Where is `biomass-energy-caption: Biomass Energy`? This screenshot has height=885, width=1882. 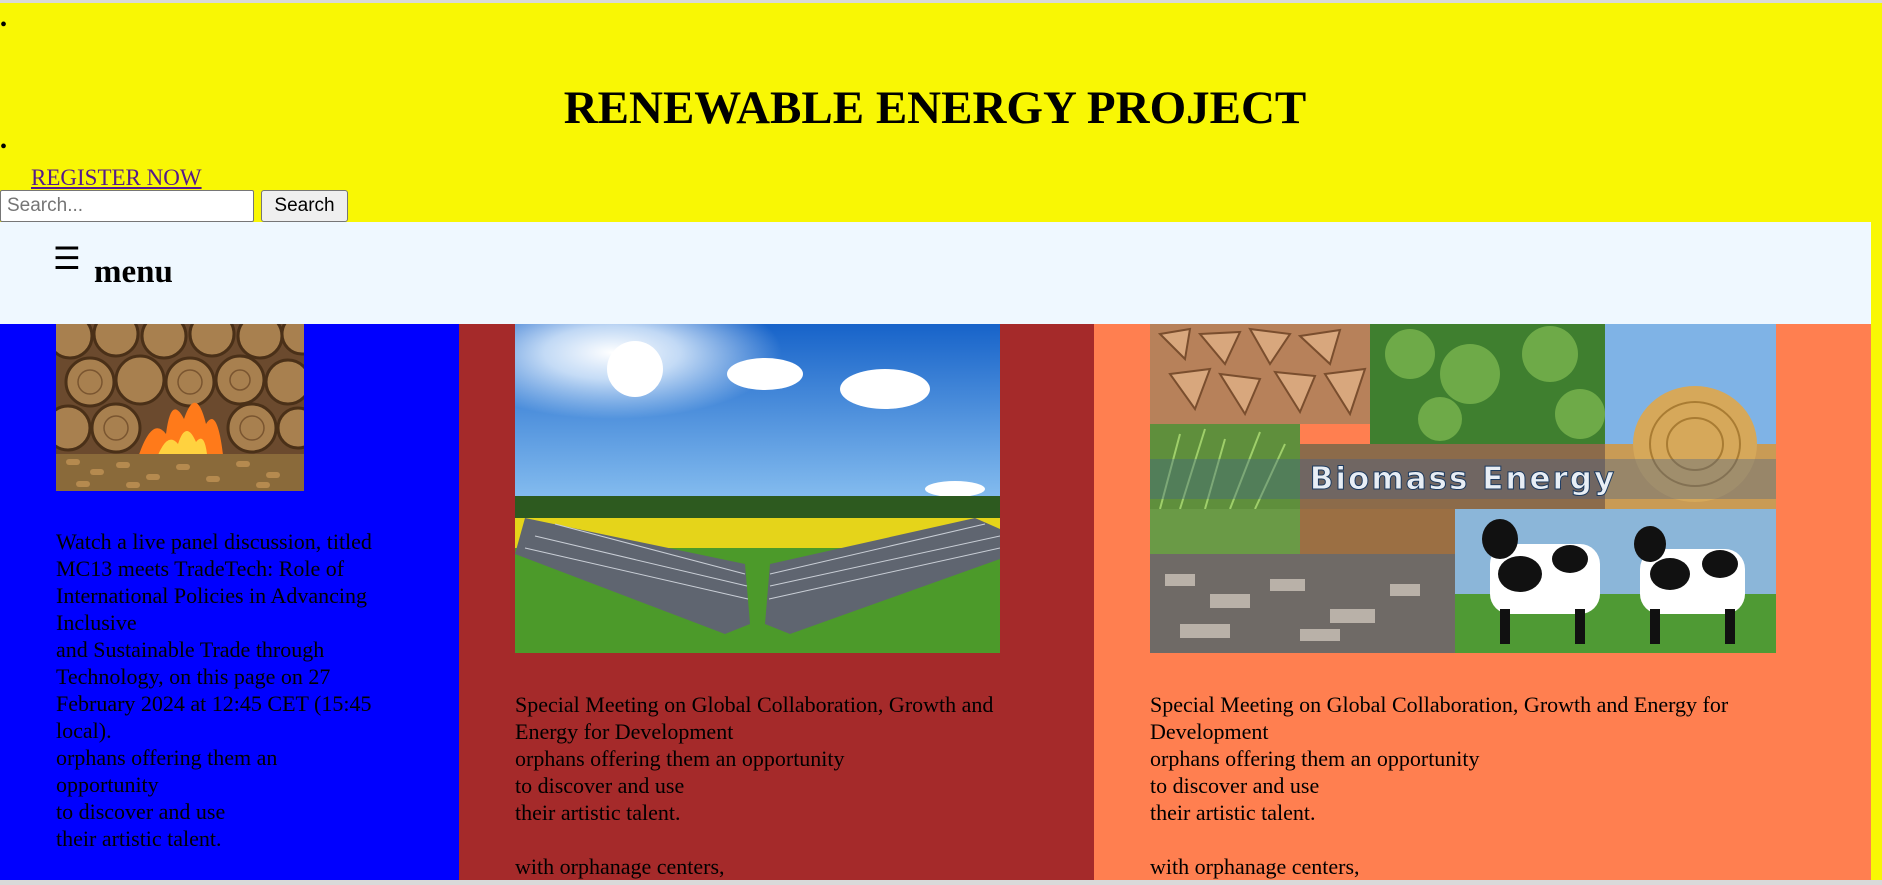
biomass-energy-caption: Biomass Energy is located at coordinates (1463, 479).